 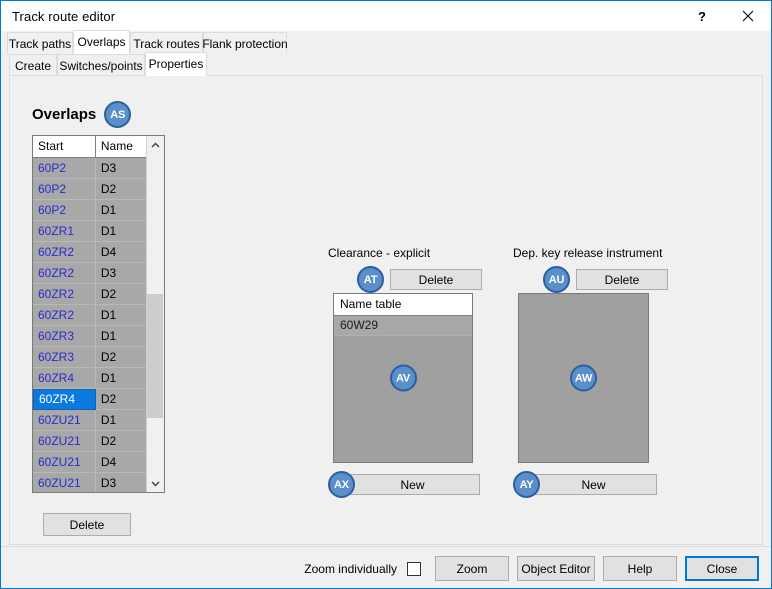 I want to click on chevron-up-icon, so click(x=155, y=144).